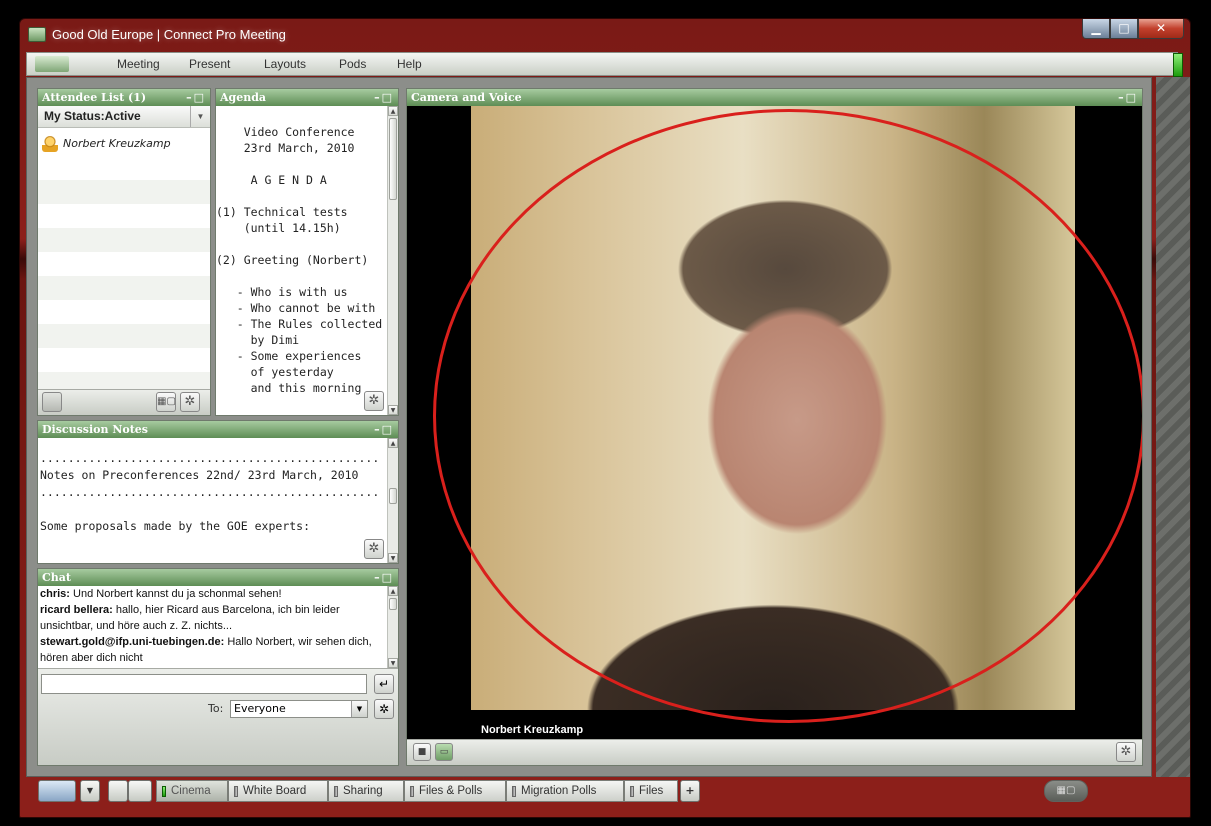 Image resolution: width=1211 pixels, height=826 pixels. Describe the element at coordinates (138, 64) in the screenshot. I see `menu-meeting: Meeting` at that location.